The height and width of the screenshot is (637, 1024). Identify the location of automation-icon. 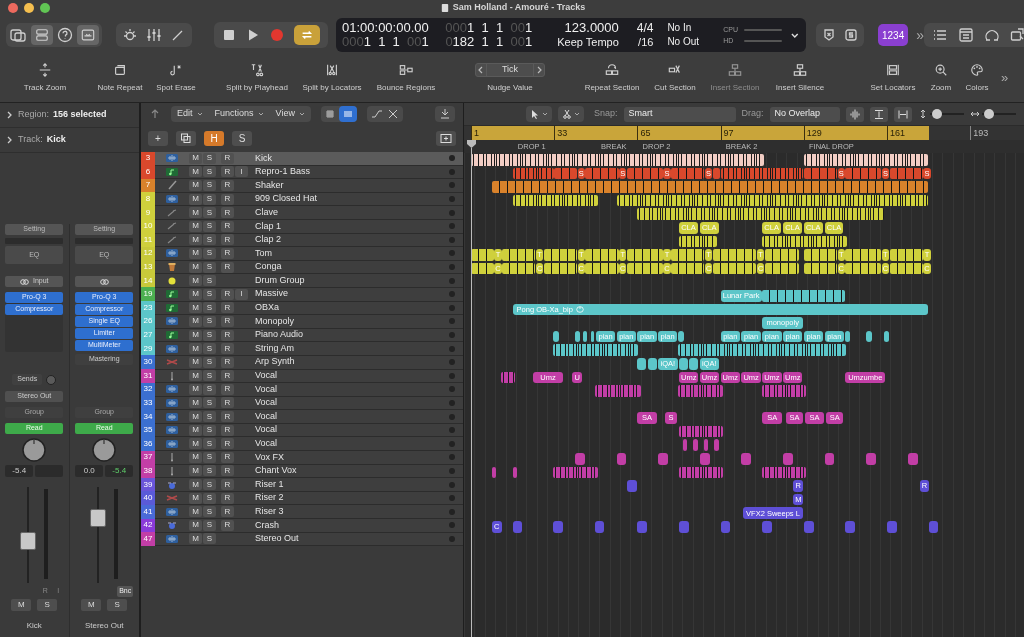
(376, 114).